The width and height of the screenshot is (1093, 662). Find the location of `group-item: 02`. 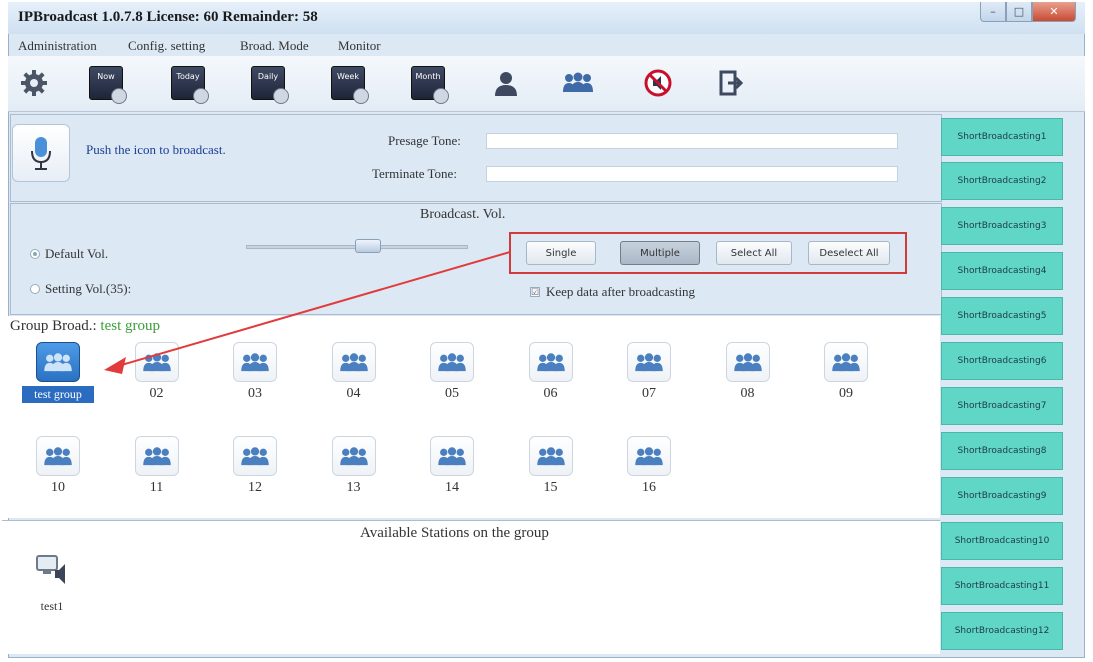

group-item: 02 is located at coordinates (157, 374).